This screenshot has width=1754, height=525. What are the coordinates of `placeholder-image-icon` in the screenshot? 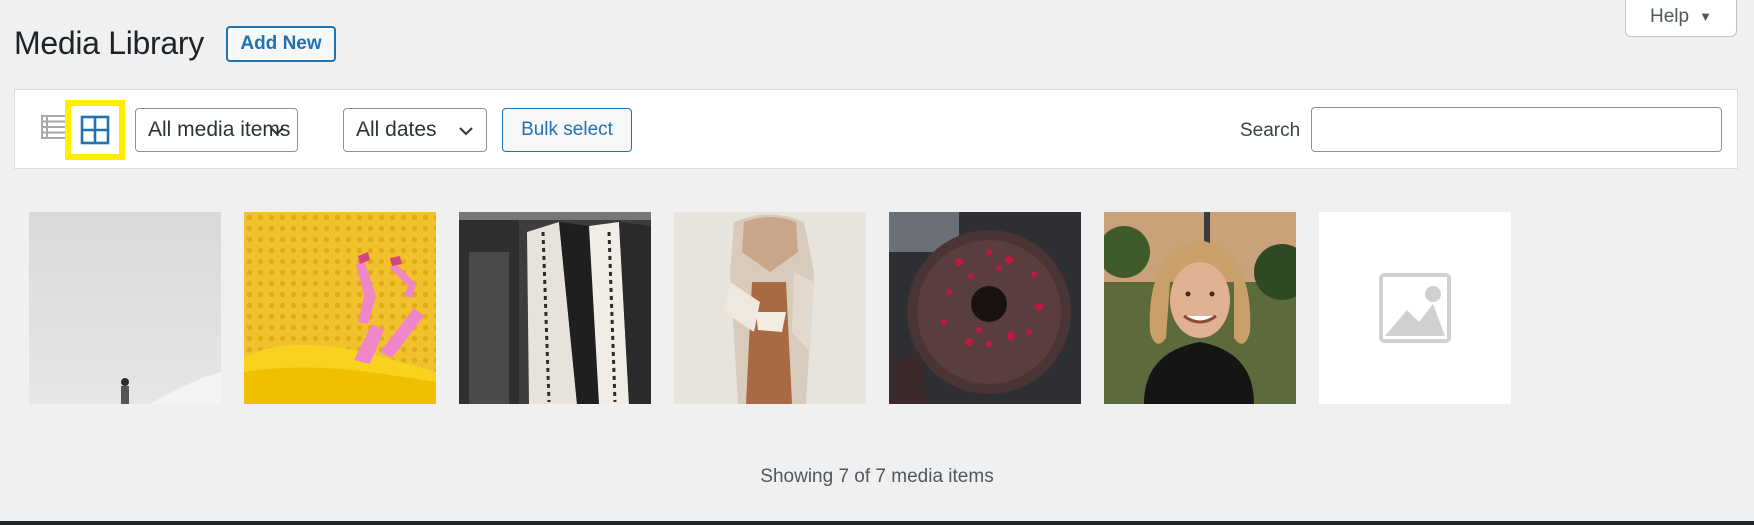 It's located at (1415, 308).